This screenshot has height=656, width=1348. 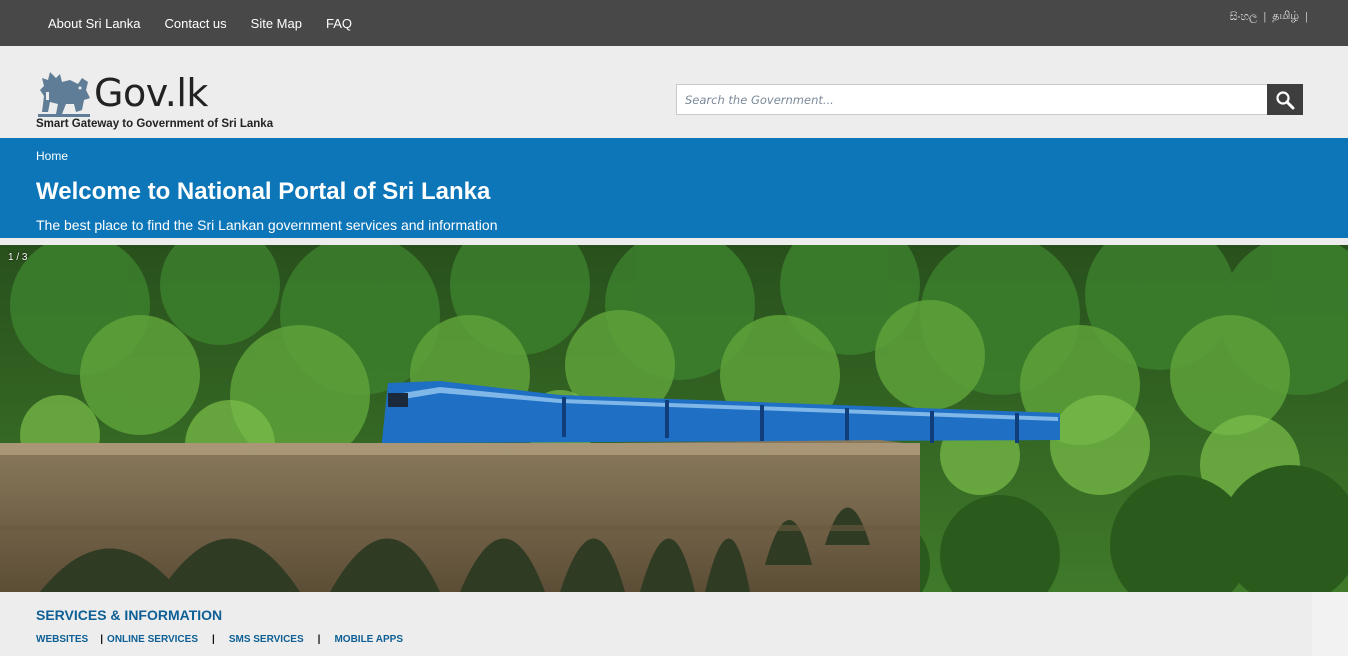 What do you see at coordinates (1244, 17) in the screenshot?
I see `language-sinhala: සිංහල` at bounding box center [1244, 17].